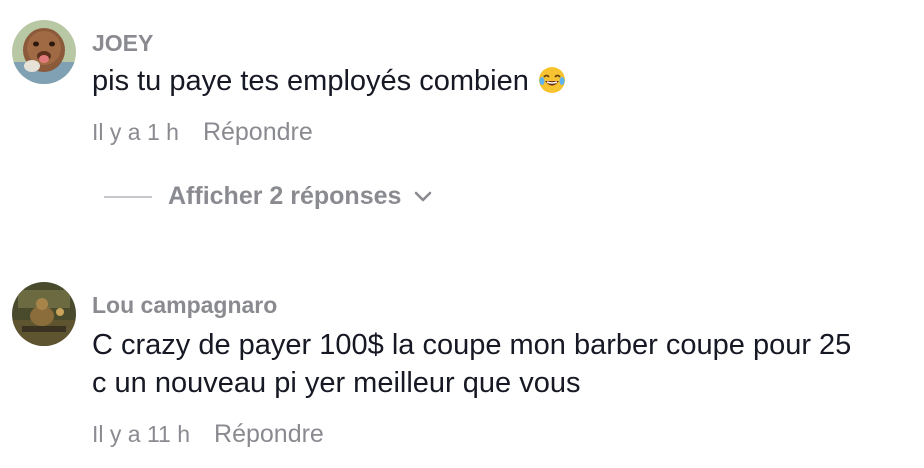 This screenshot has height=468, width=924. What do you see at coordinates (184, 305) in the screenshot?
I see `username: Lou campagnaro` at bounding box center [184, 305].